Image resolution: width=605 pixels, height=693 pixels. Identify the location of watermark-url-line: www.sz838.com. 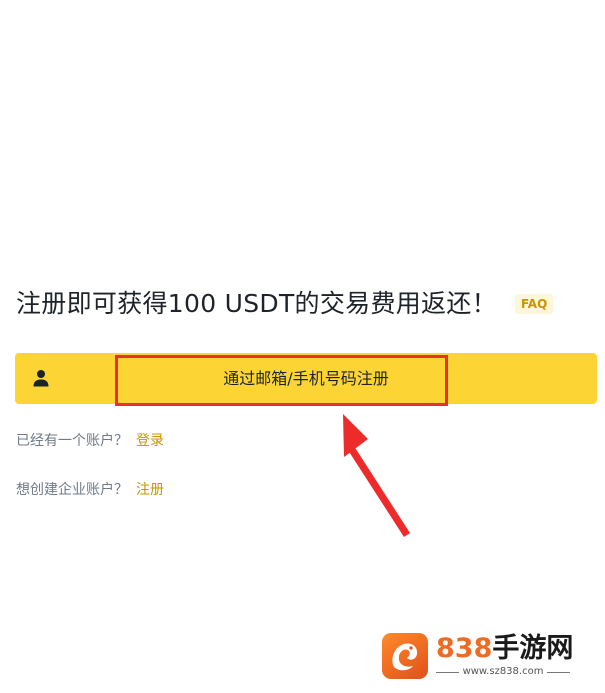
(503, 672).